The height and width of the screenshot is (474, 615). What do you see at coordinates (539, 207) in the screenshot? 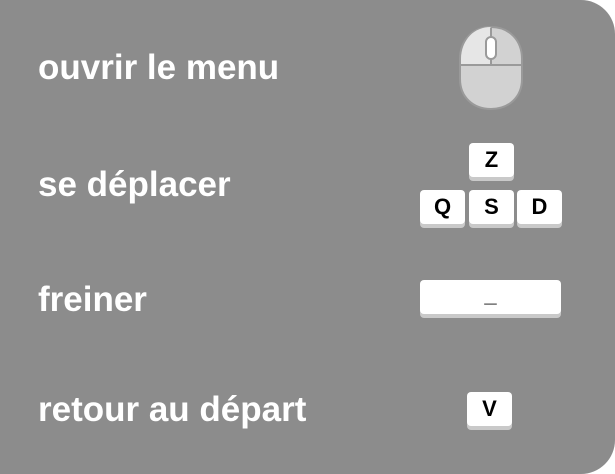
I see `key-d: D` at bounding box center [539, 207].